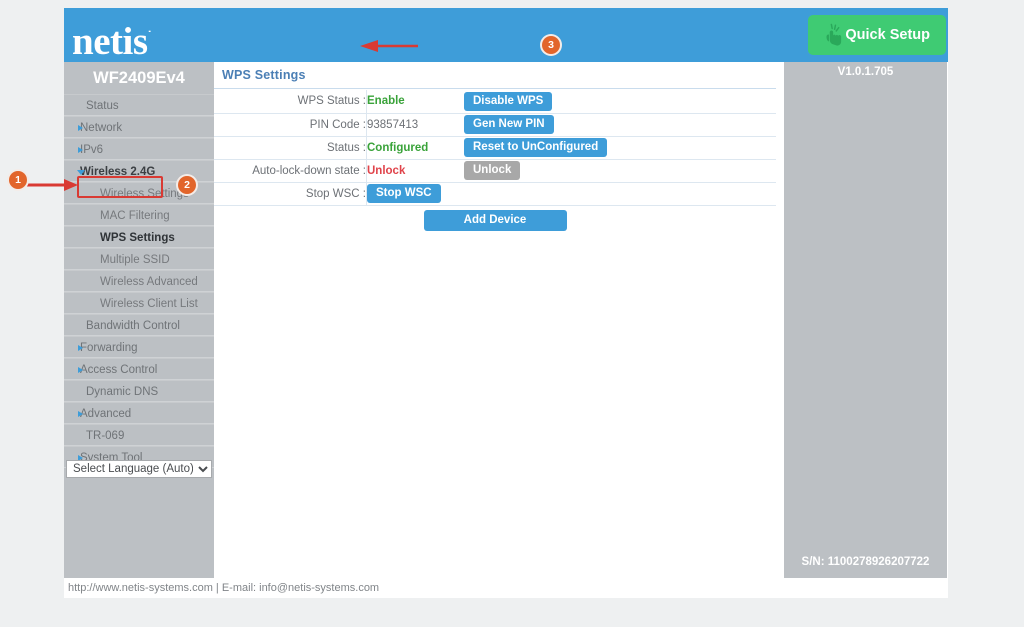  What do you see at coordinates (149, 35) in the screenshot?
I see `brand-mark: ˙` at bounding box center [149, 35].